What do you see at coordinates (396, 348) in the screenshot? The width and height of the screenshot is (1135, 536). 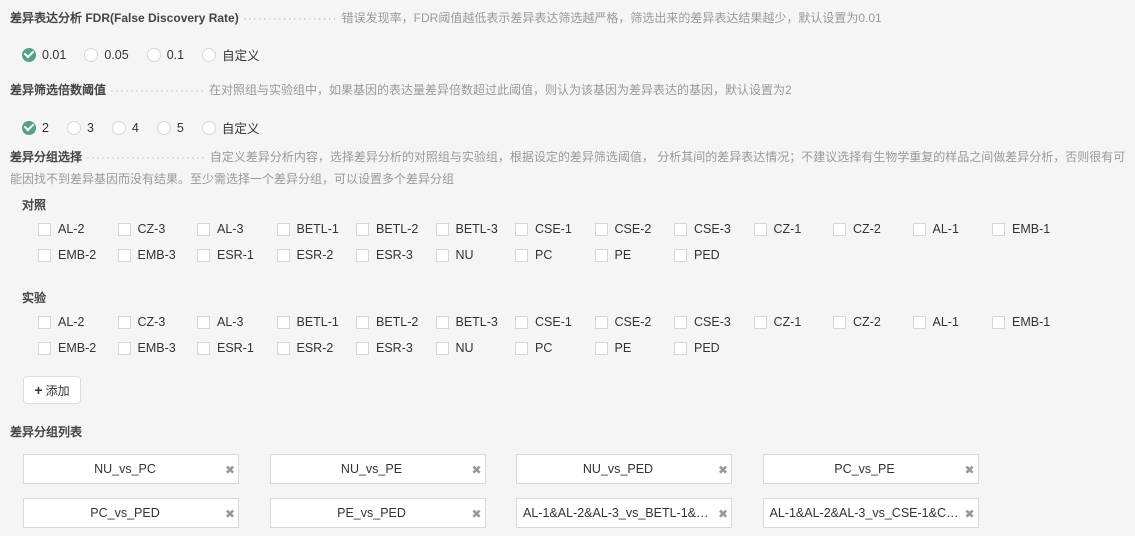 I see `experiment-checkbox-17: ESR-3` at bounding box center [396, 348].